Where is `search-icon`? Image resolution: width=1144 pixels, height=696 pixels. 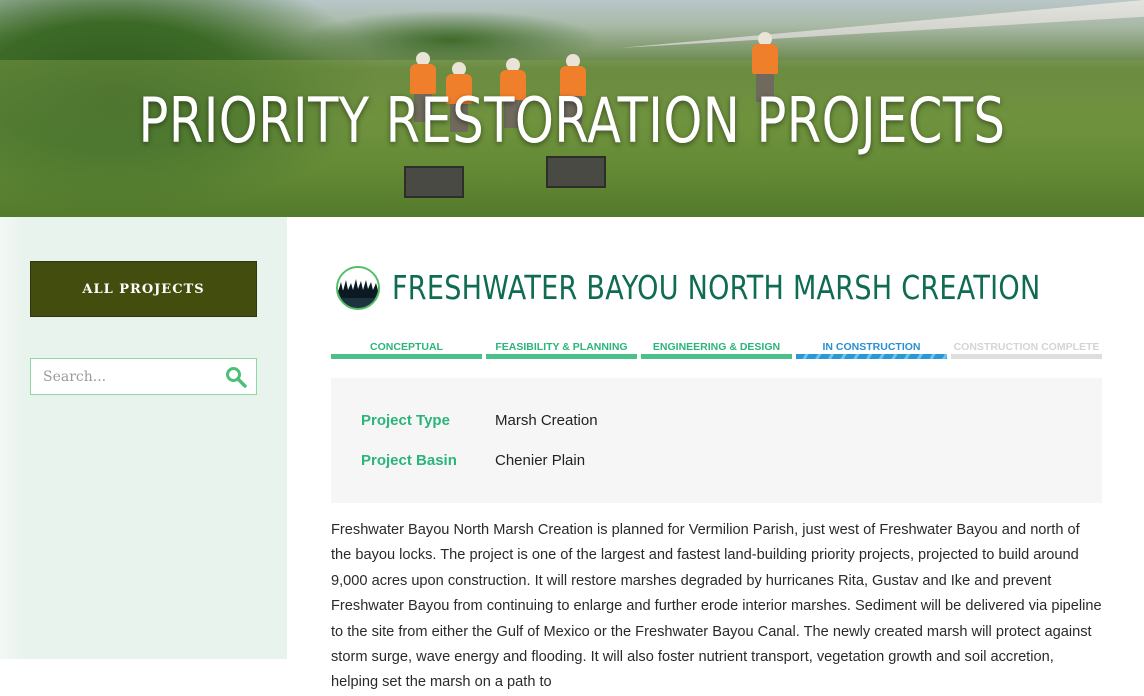 search-icon is located at coordinates (236, 377).